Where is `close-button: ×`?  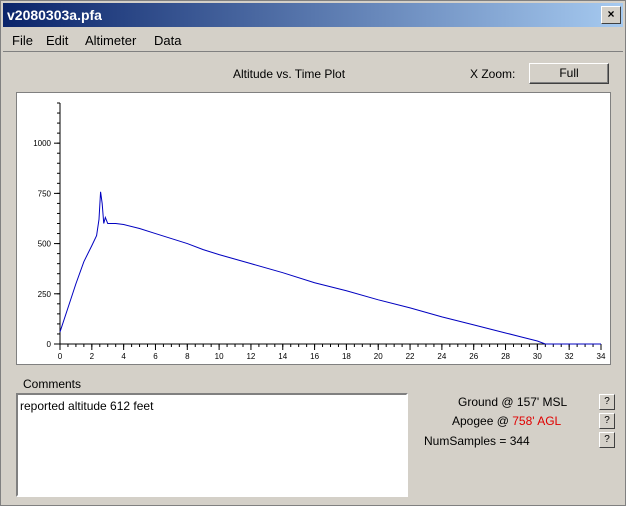
close-button: × is located at coordinates (611, 15).